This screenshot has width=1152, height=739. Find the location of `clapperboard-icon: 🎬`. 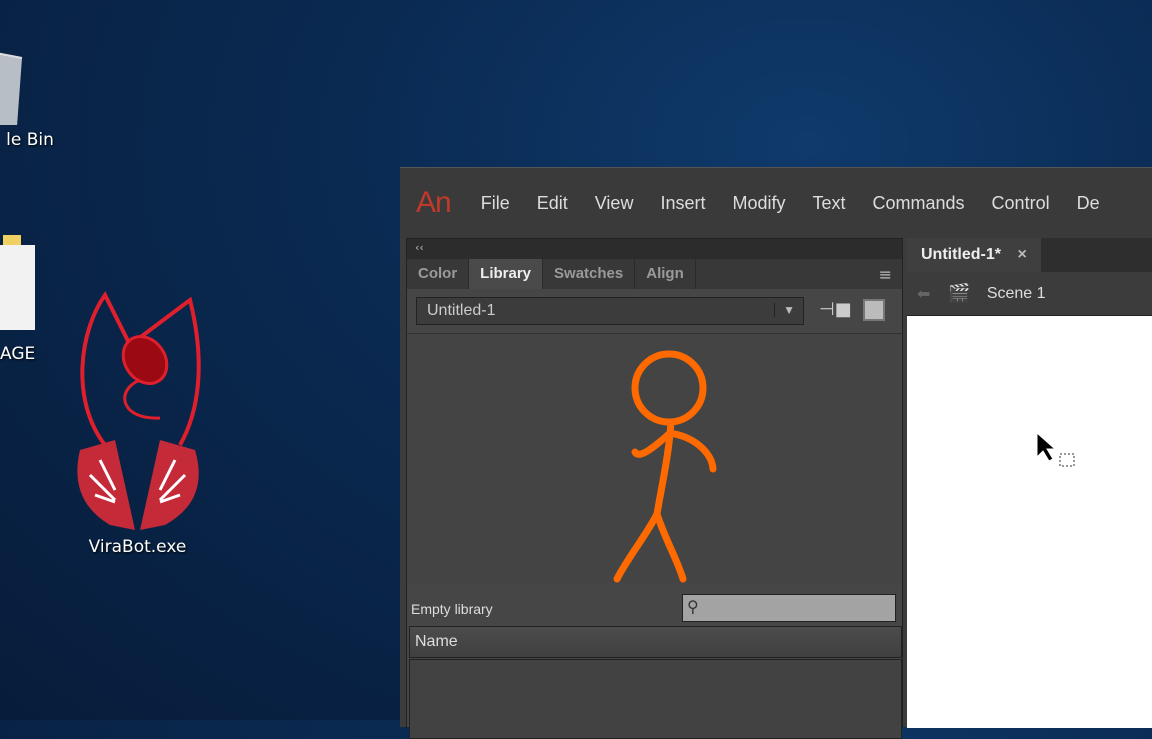

clapperboard-icon: 🎬 is located at coordinates (959, 293).